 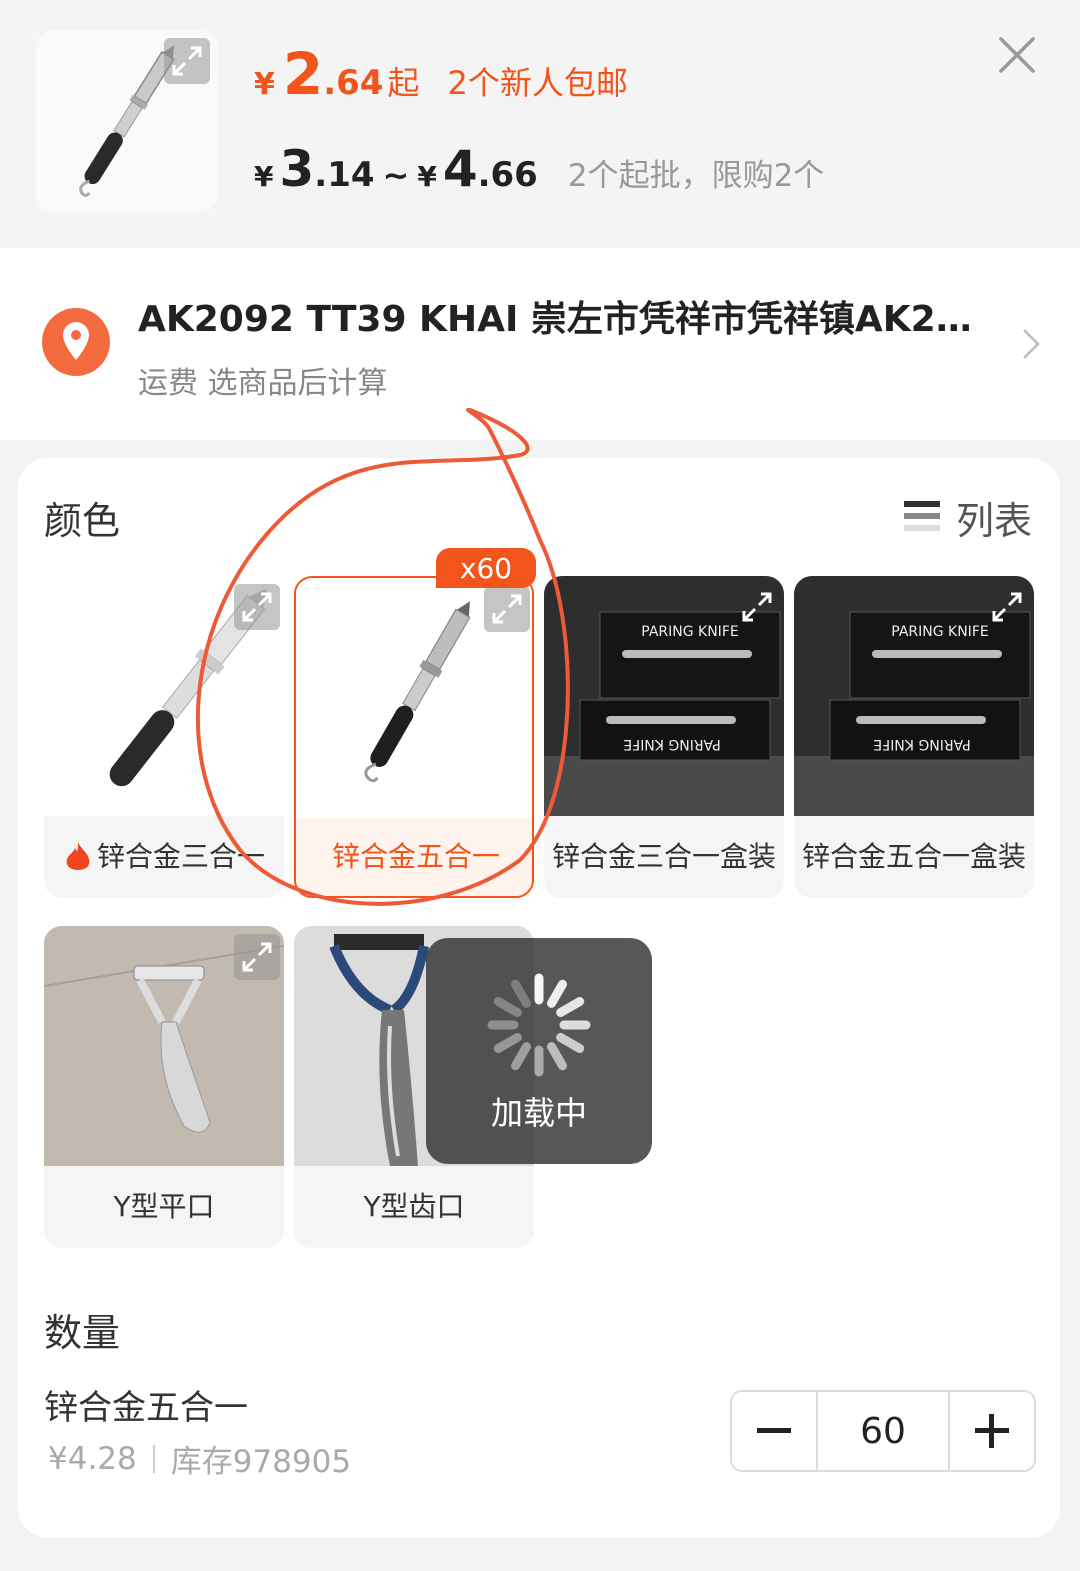 What do you see at coordinates (263, 383) in the screenshot?
I see `shipping-text: 运费 选商品后计算` at bounding box center [263, 383].